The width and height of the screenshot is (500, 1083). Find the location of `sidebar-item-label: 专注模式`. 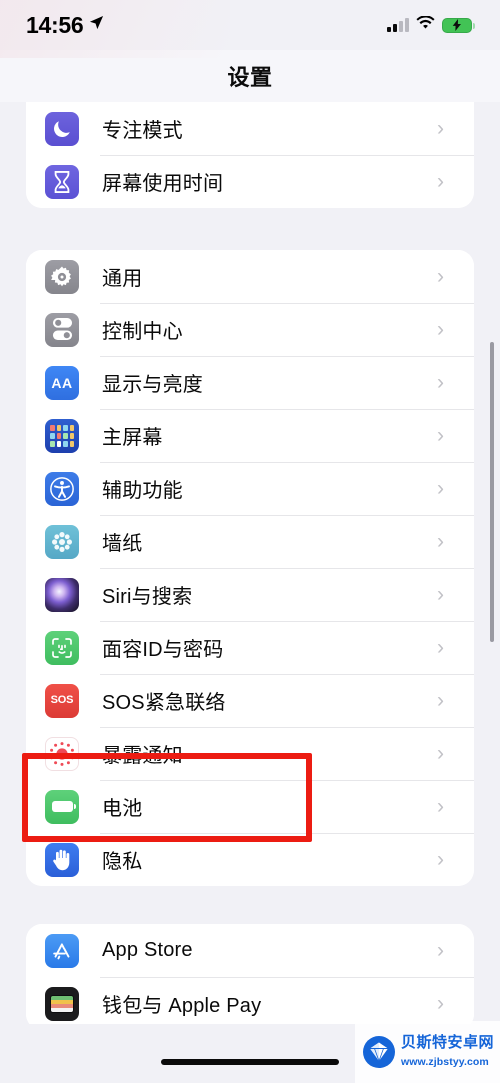

sidebar-item-label: 专注模式 is located at coordinates (142, 131).